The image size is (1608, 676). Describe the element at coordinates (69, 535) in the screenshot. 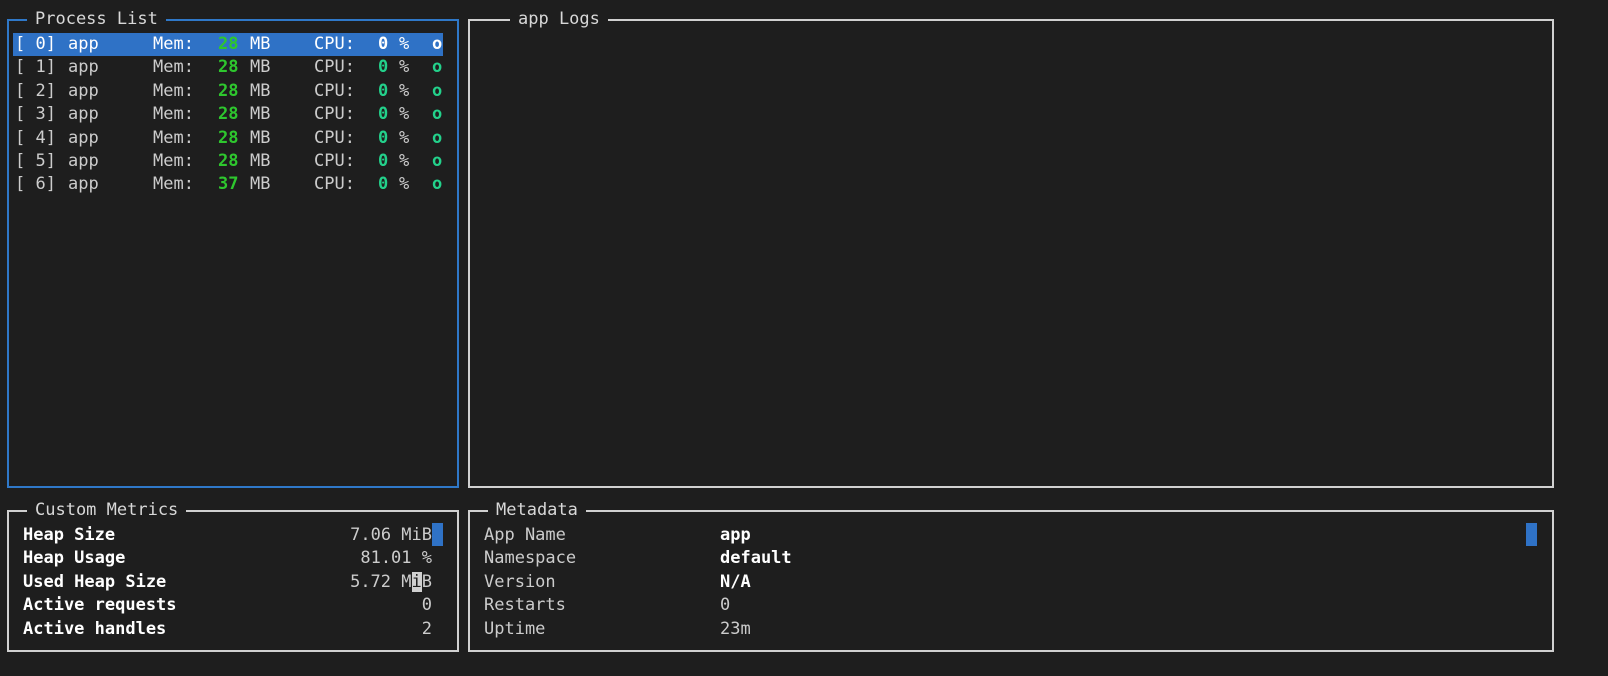

I see `metric-label: Heap Size` at that location.